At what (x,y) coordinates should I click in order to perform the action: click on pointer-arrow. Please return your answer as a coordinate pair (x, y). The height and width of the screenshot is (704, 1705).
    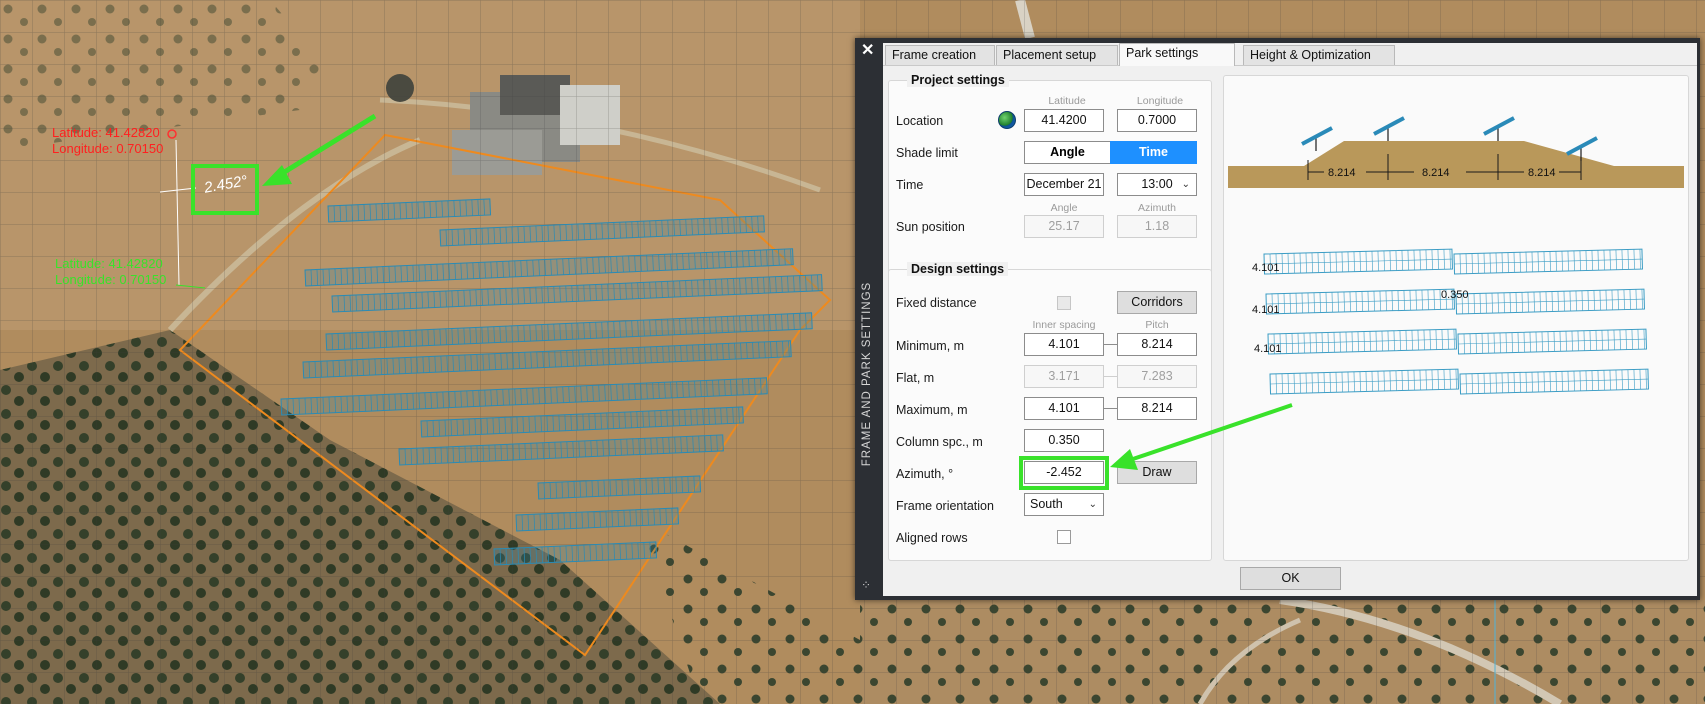
    Looking at the image, I should click on (1201, 436).